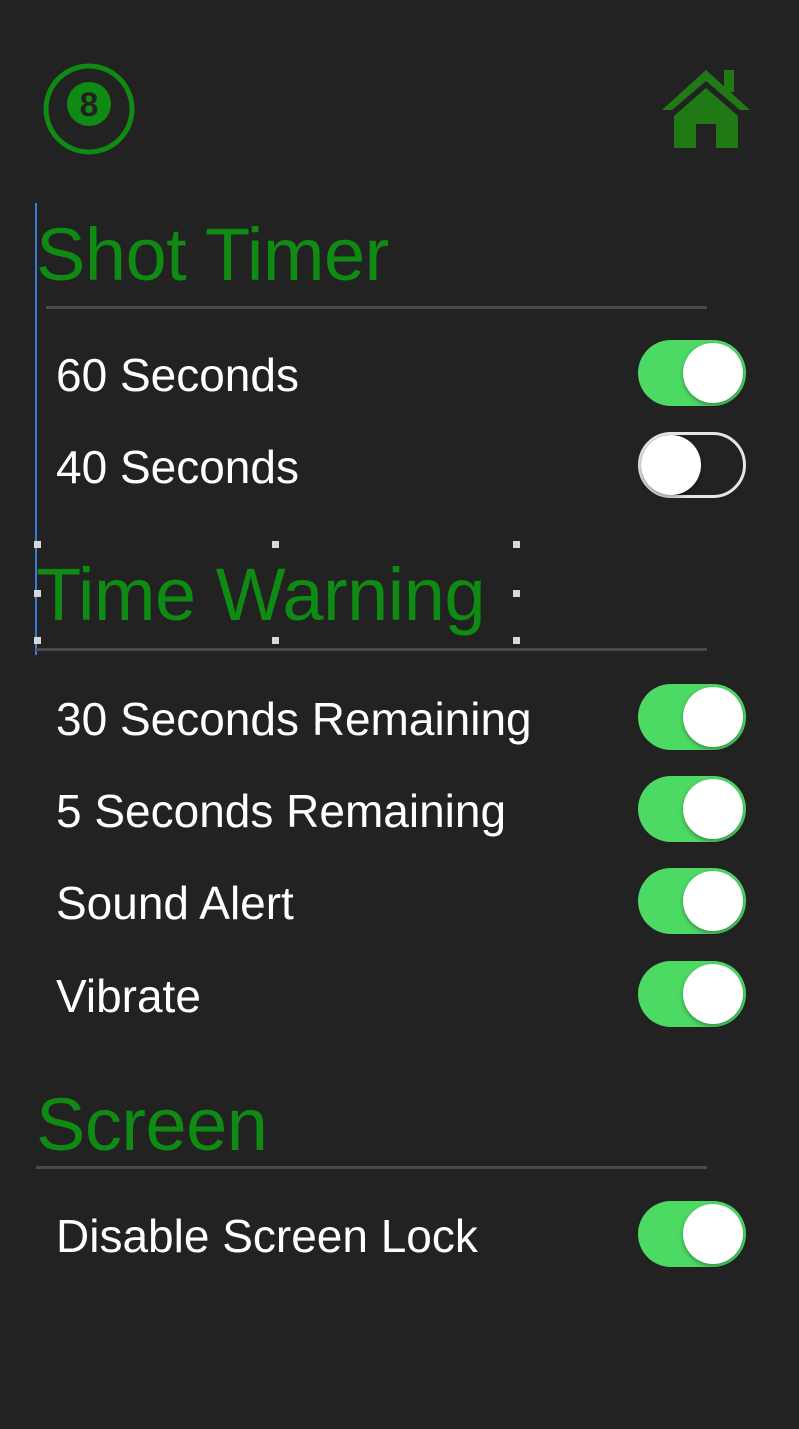 The width and height of the screenshot is (799, 1429). I want to click on setting-label-30-seconds-remaining: 30 Seconds Remaining, so click(294, 719).